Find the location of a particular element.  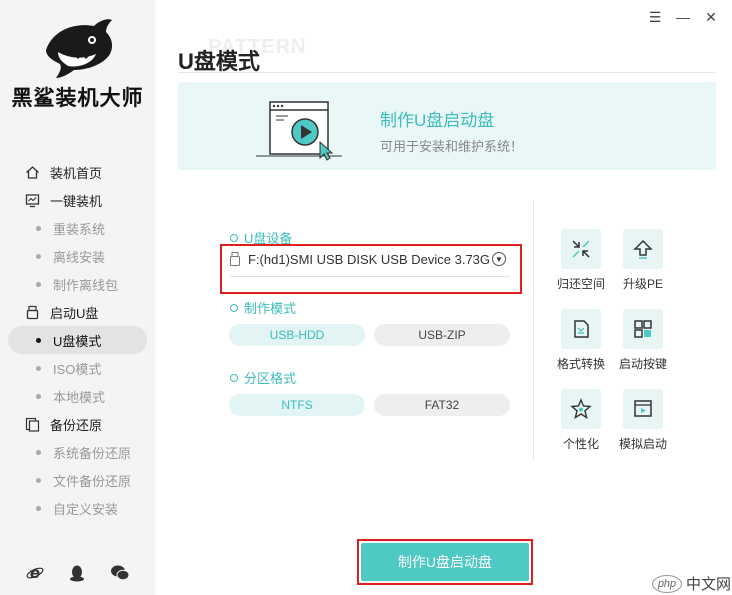

sidebar-item-make-offline-package: 制作离线包 is located at coordinates (77, 284).